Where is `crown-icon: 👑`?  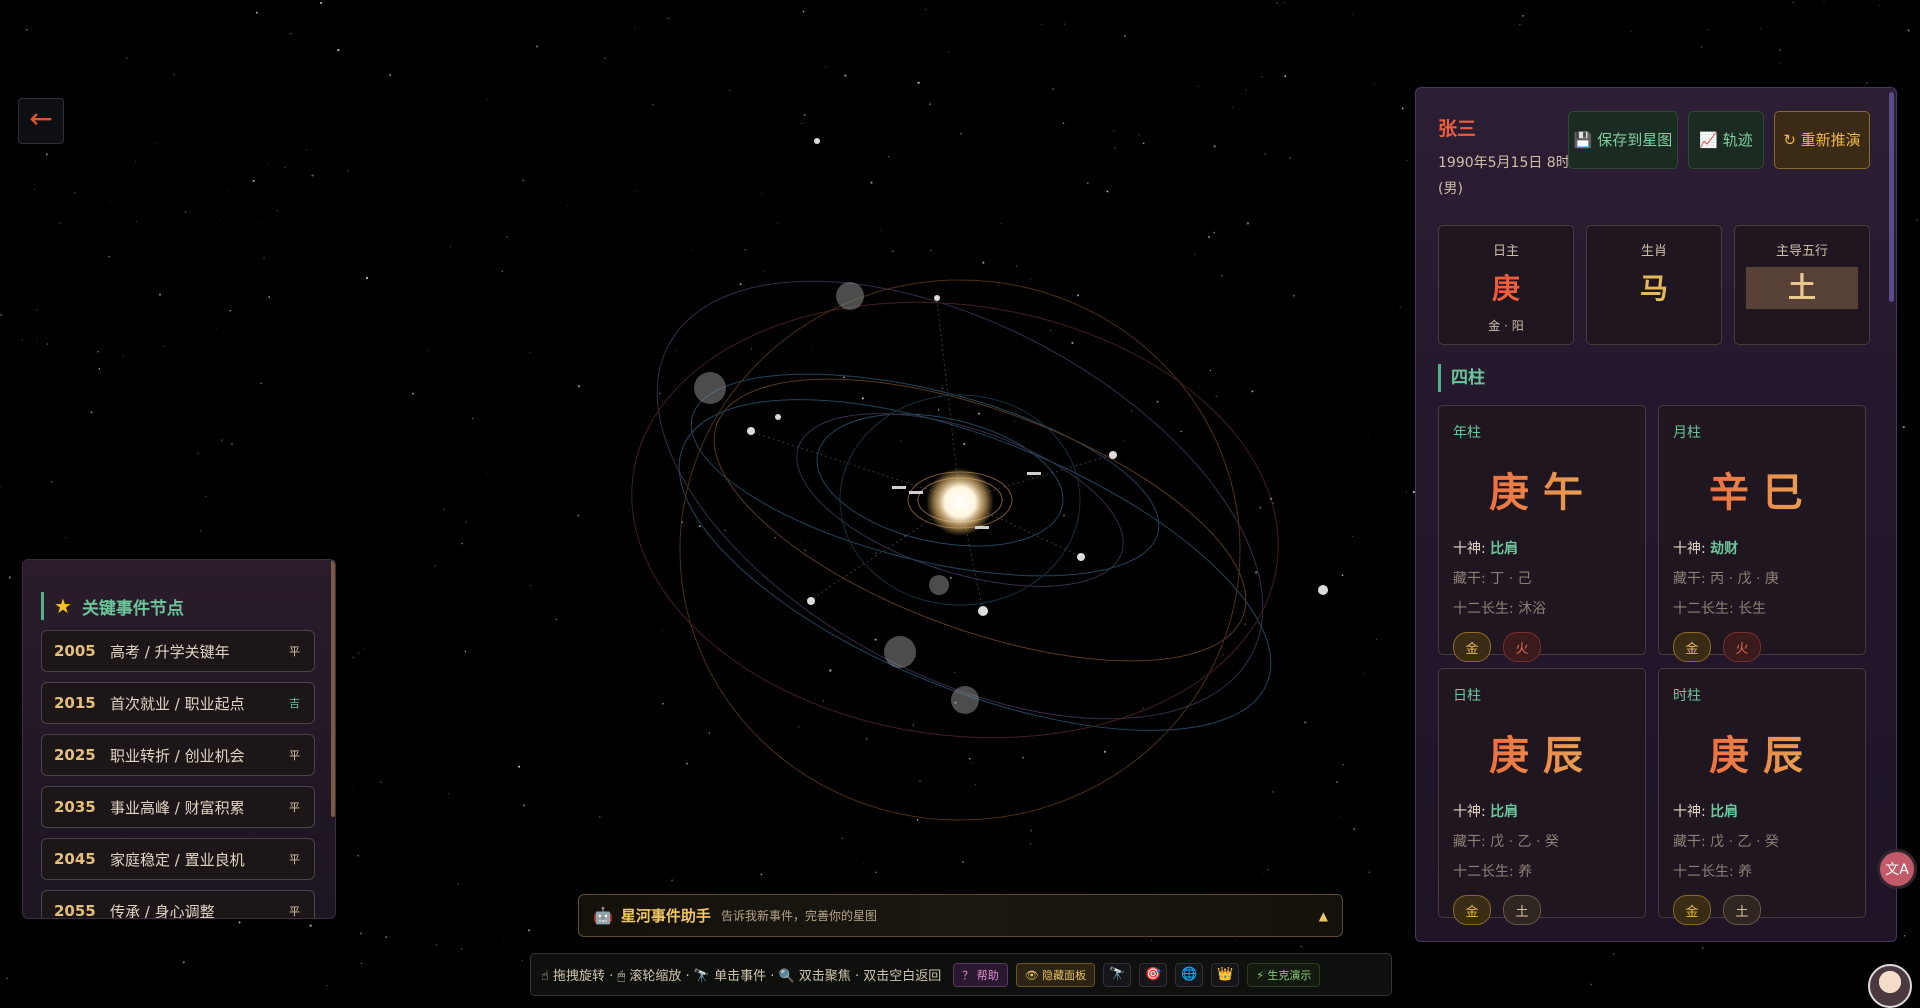
crown-icon: 👑 is located at coordinates (1225, 974).